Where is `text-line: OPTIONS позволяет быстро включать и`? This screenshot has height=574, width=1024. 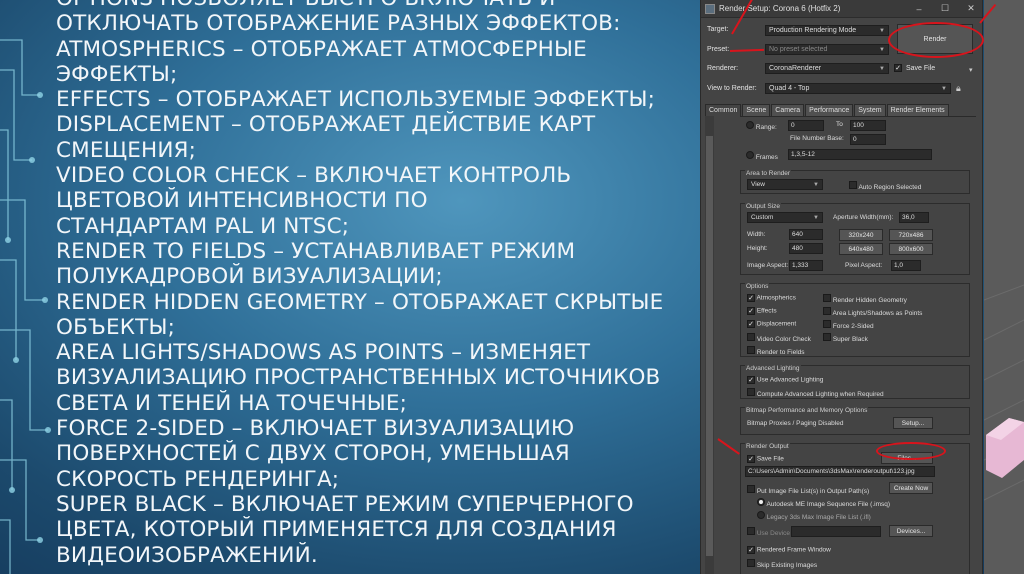 text-line: OPTIONS позволяет быстро включать и is located at coordinates (386, 5).